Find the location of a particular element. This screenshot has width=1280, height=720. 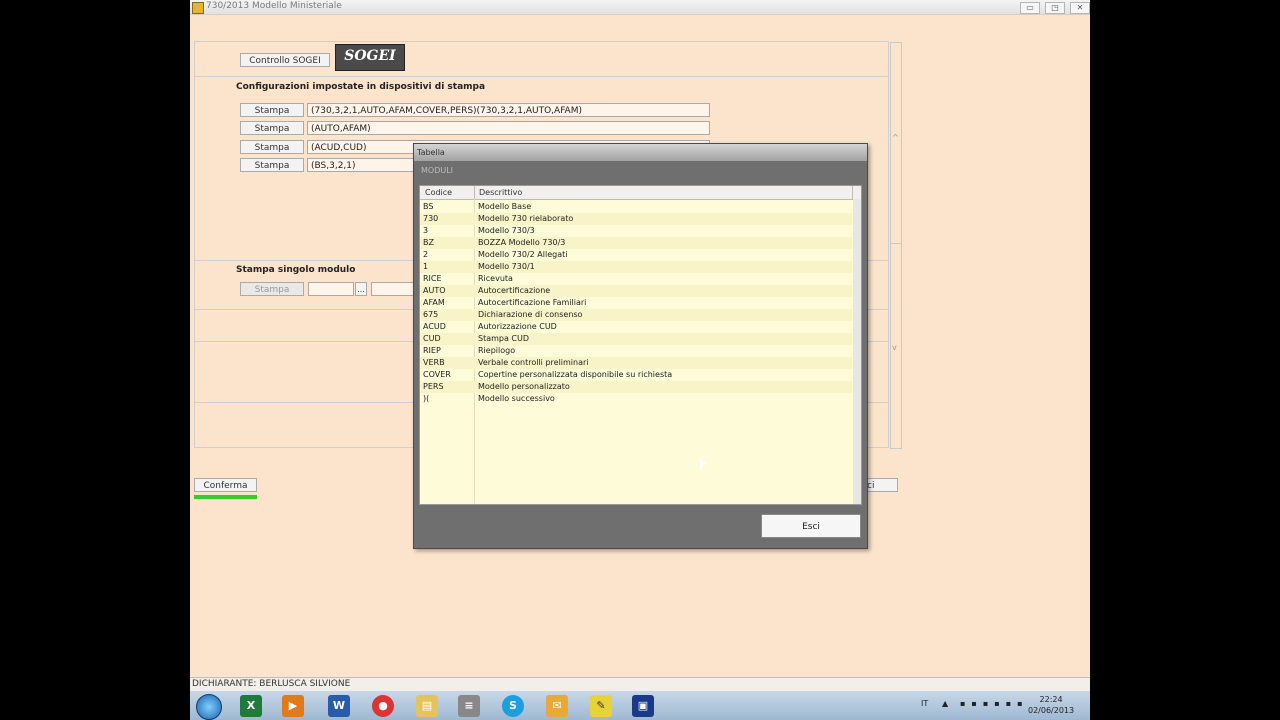

cell-codice: BZ is located at coordinates (428, 242).